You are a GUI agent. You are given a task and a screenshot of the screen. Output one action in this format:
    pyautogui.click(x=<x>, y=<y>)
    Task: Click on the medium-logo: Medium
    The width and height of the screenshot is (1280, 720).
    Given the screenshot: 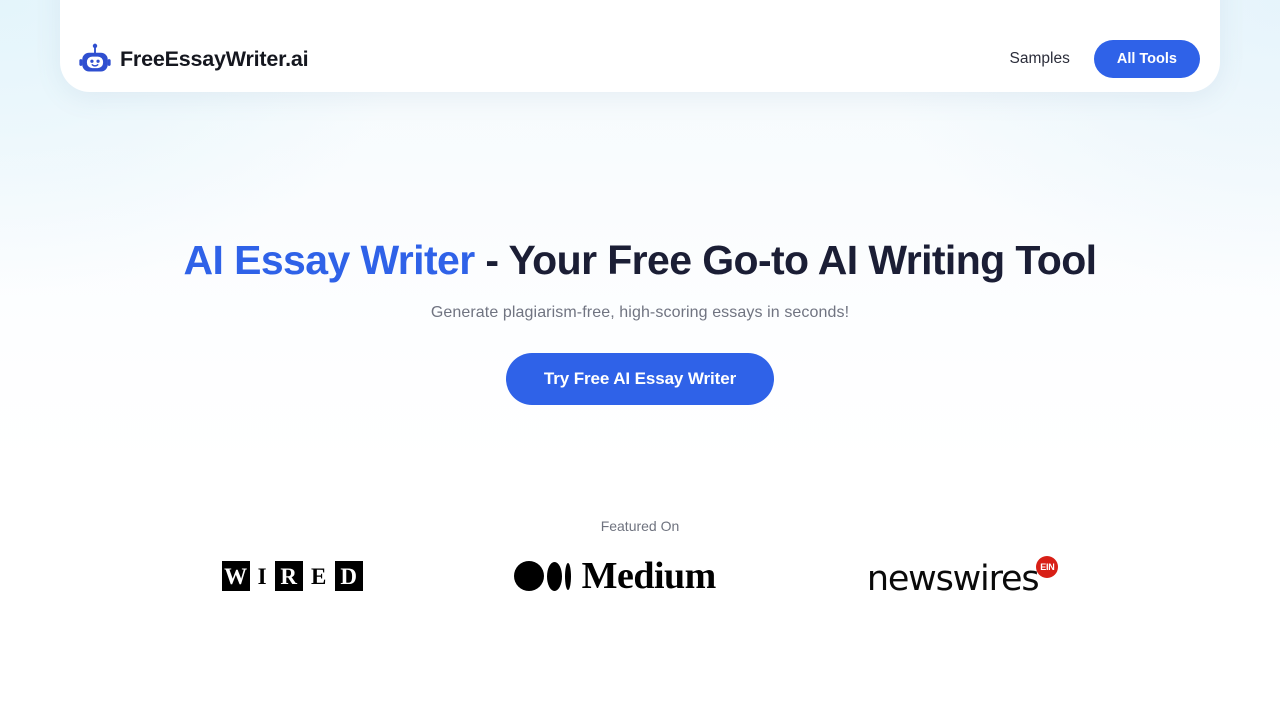 What is the action you would take?
    pyautogui.click(x=615, y=576)
    